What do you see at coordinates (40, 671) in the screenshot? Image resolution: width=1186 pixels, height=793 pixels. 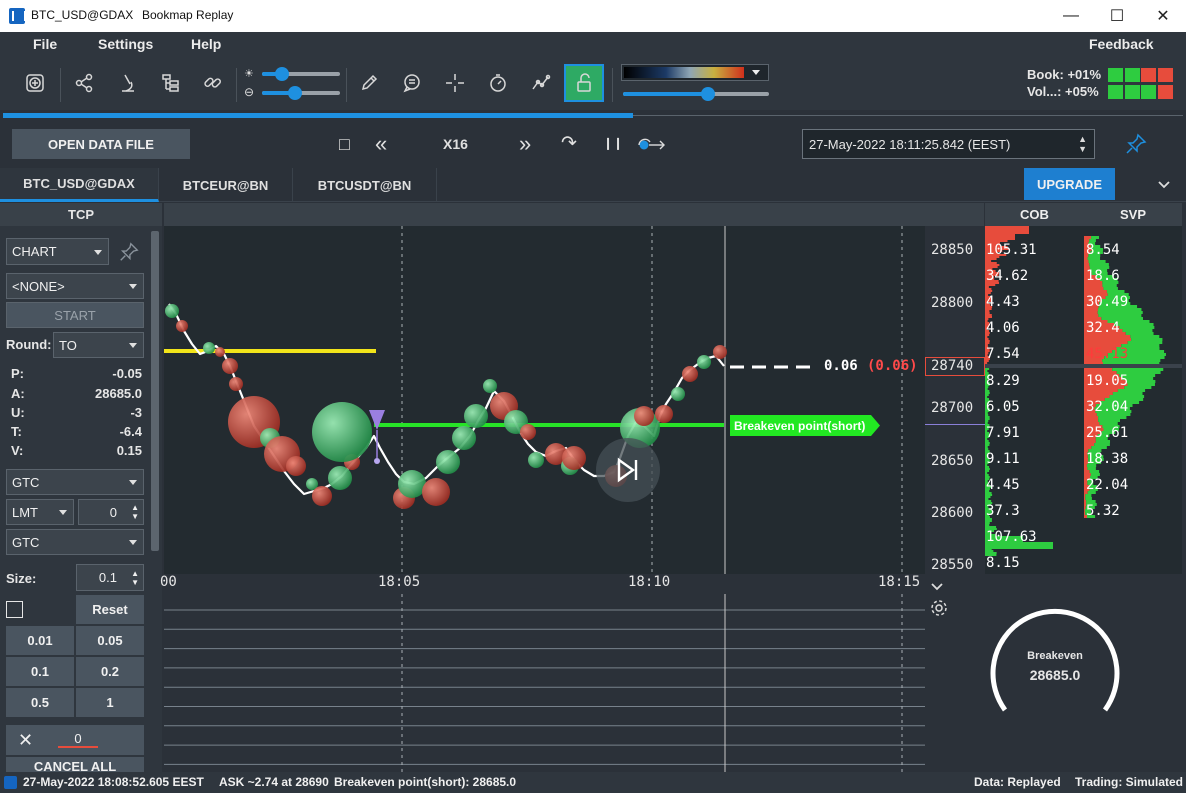 I see `qty-button: 0.1` at bounding box center [40, 671].